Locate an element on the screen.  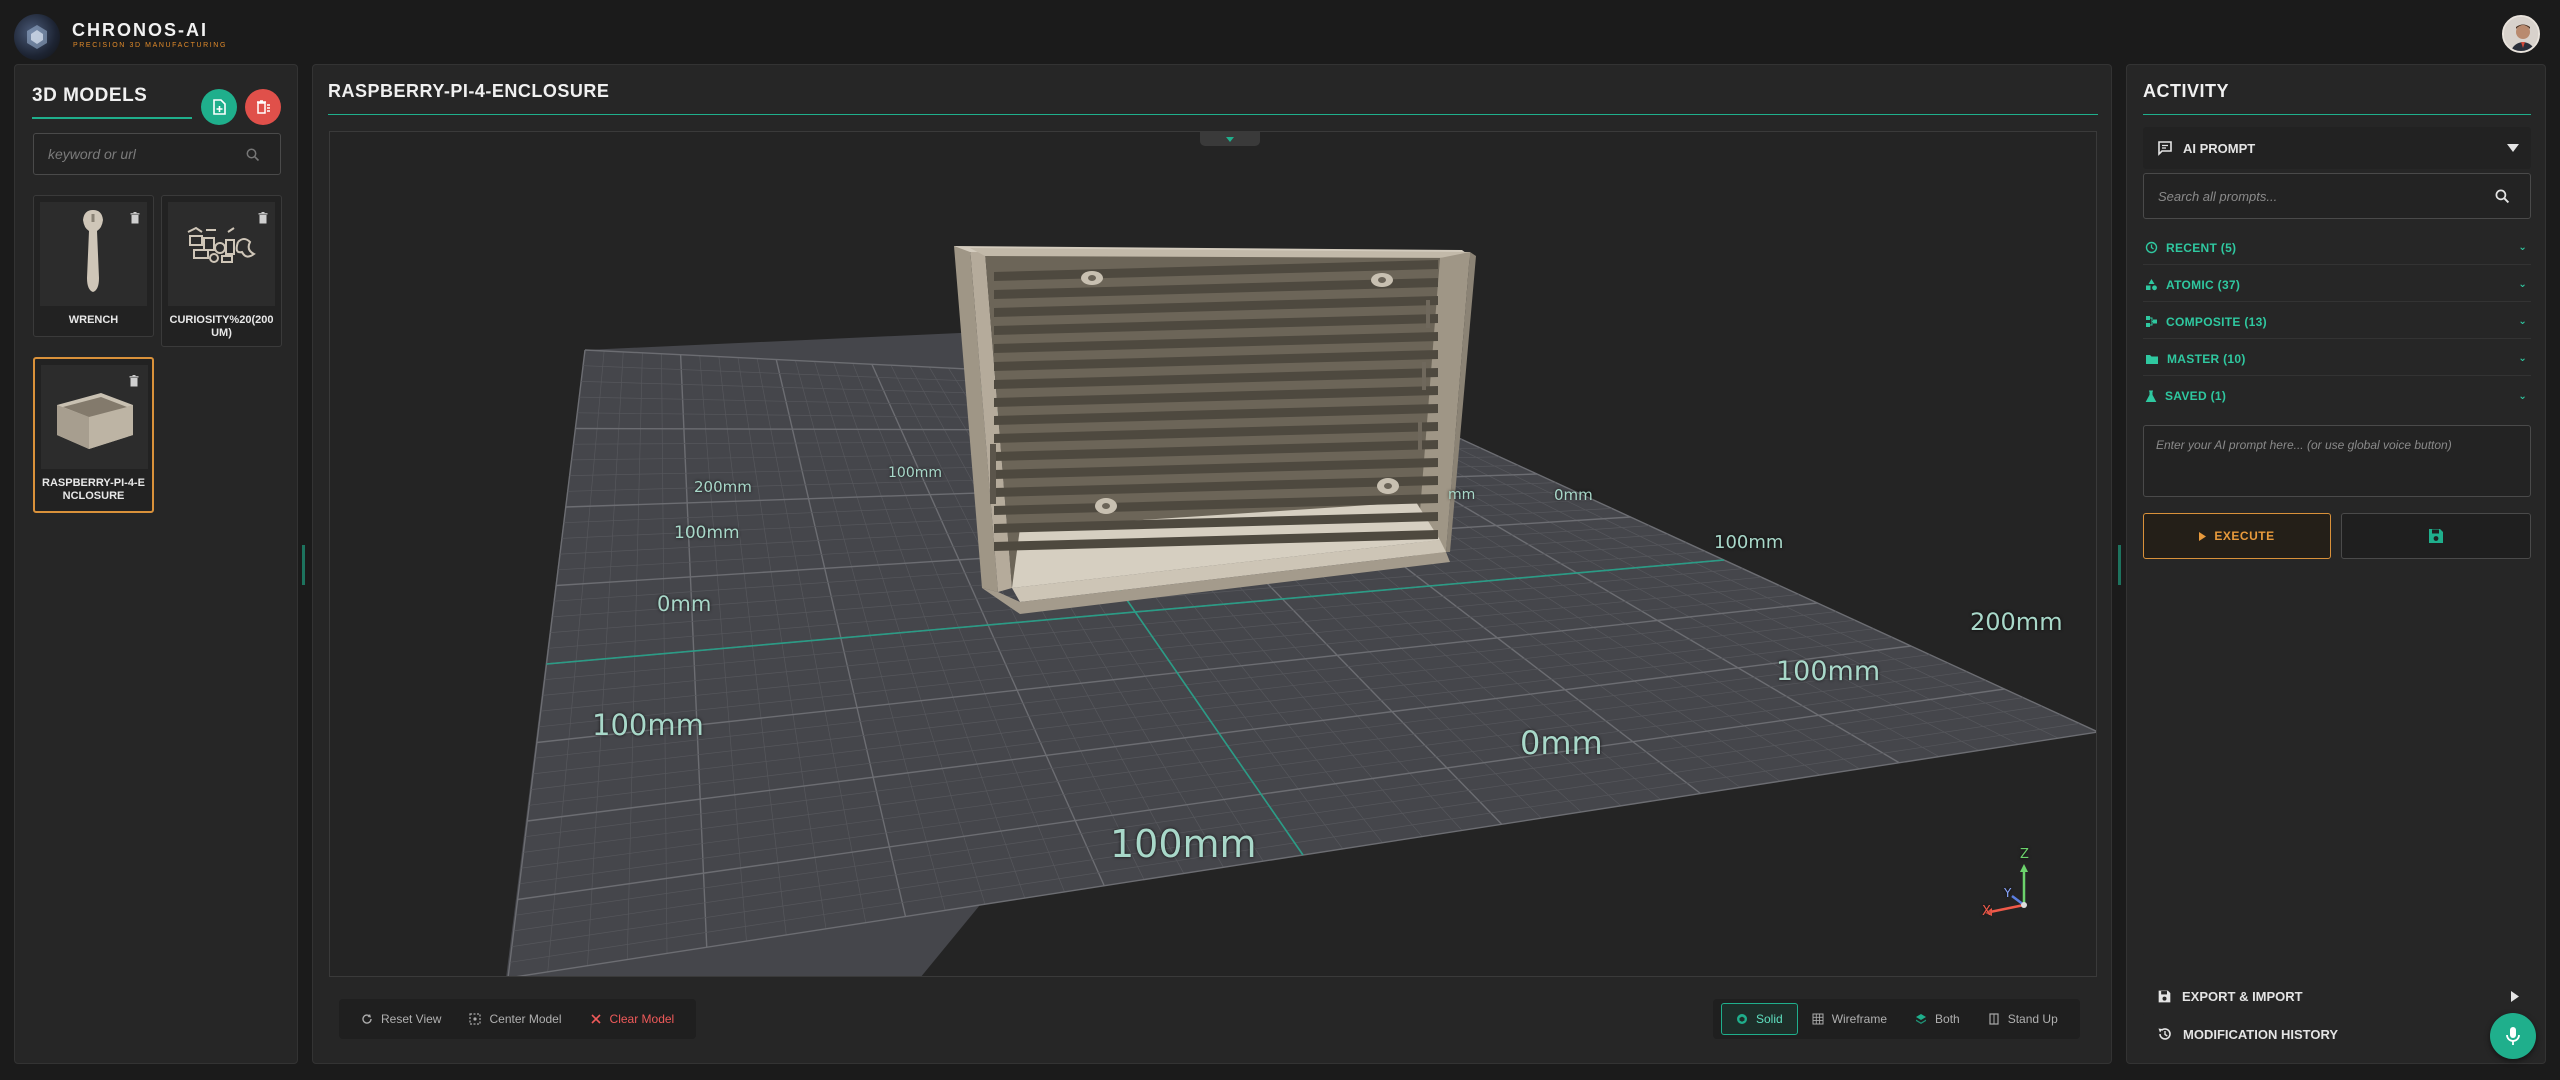
model-name: RASPBERRY-PI-4-ENCLOSURE is located at coordinates (93, 489).